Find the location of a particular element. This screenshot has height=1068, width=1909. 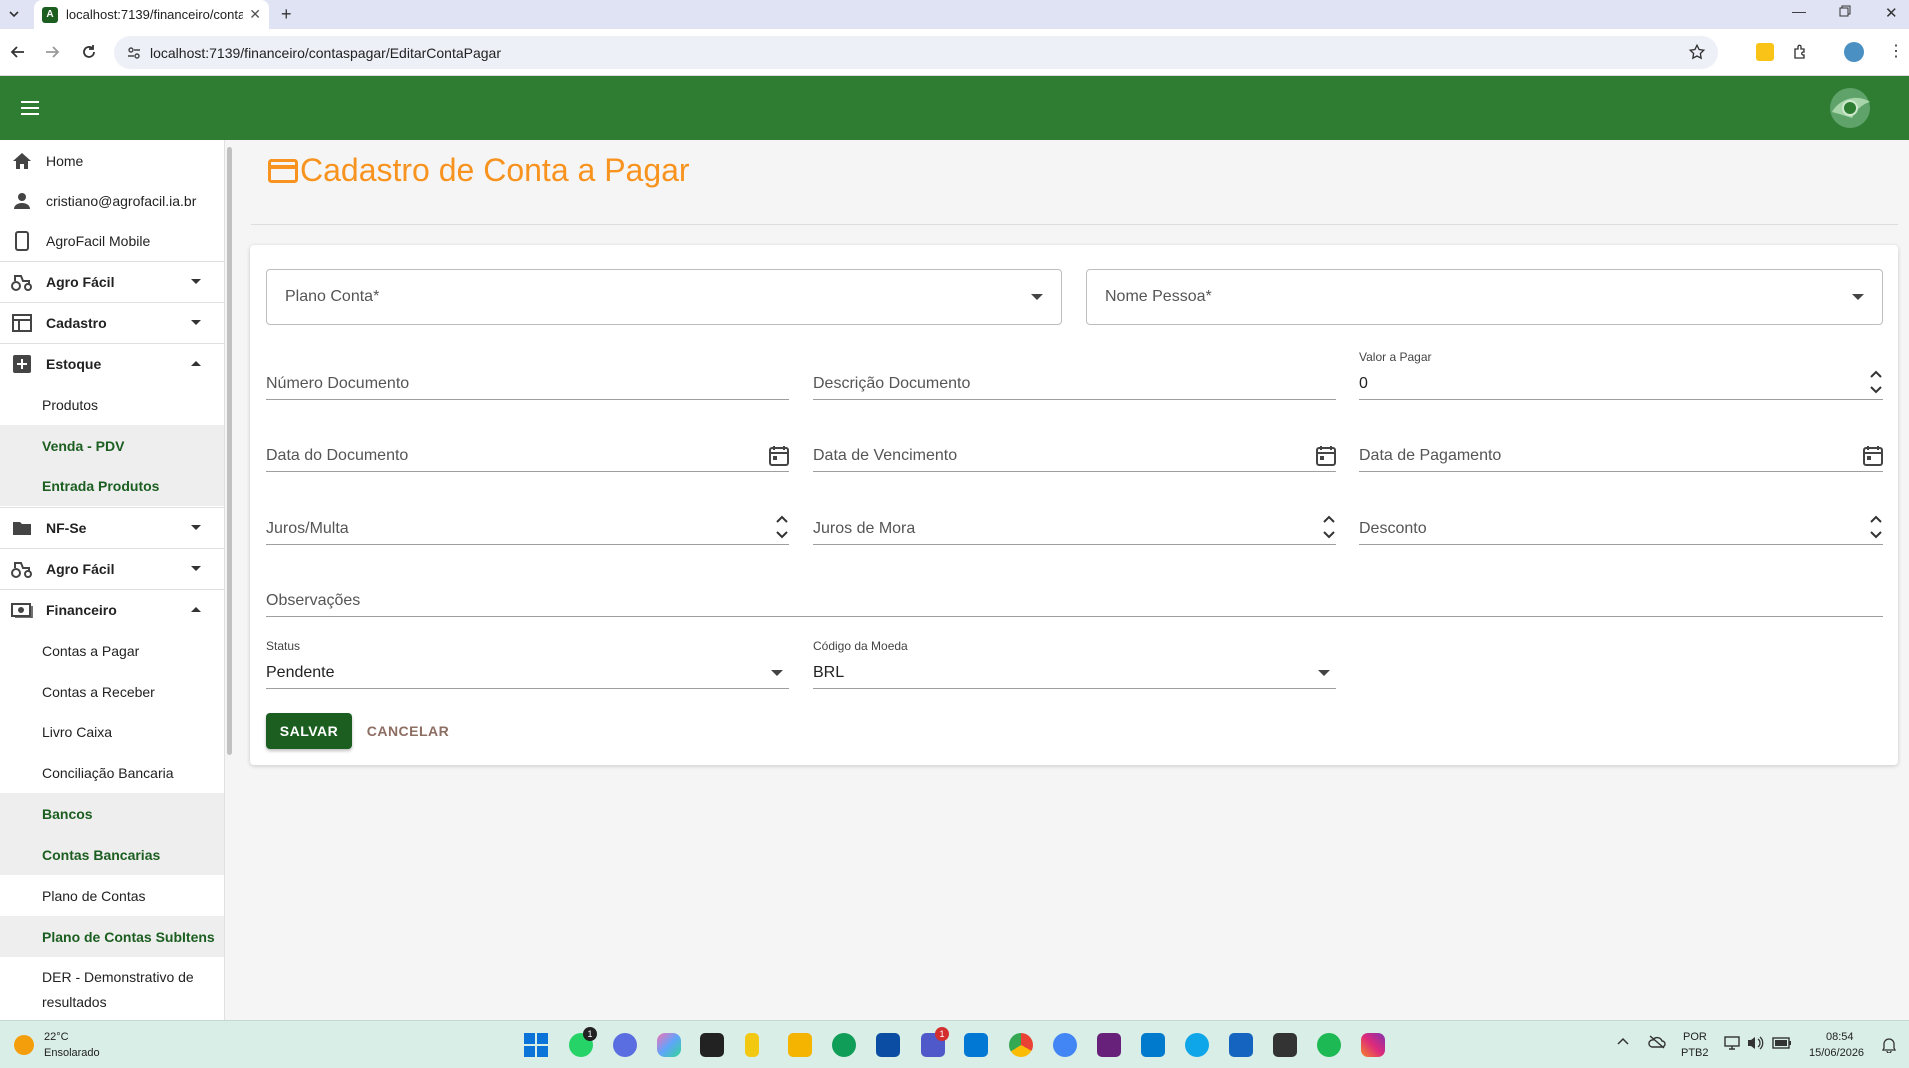

codigo-moeda-select: Código da Moeda BRL is located at coordinates (1074, 664).